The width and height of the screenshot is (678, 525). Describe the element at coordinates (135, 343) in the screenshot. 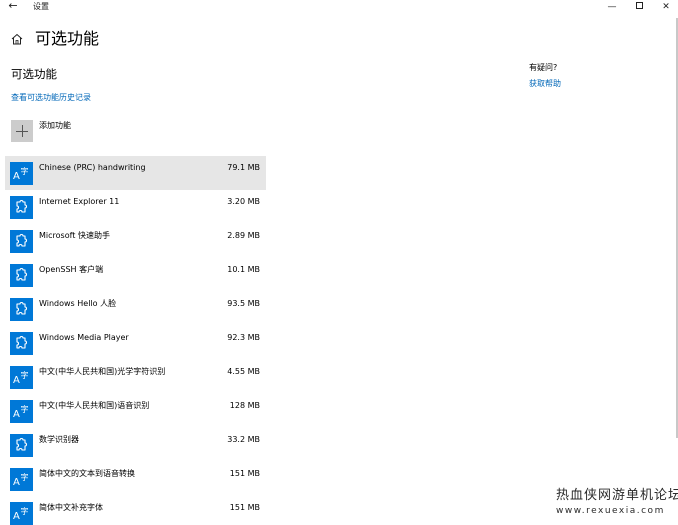

I see `feature-row: Windows Media Player 92.3 MB` at that location.